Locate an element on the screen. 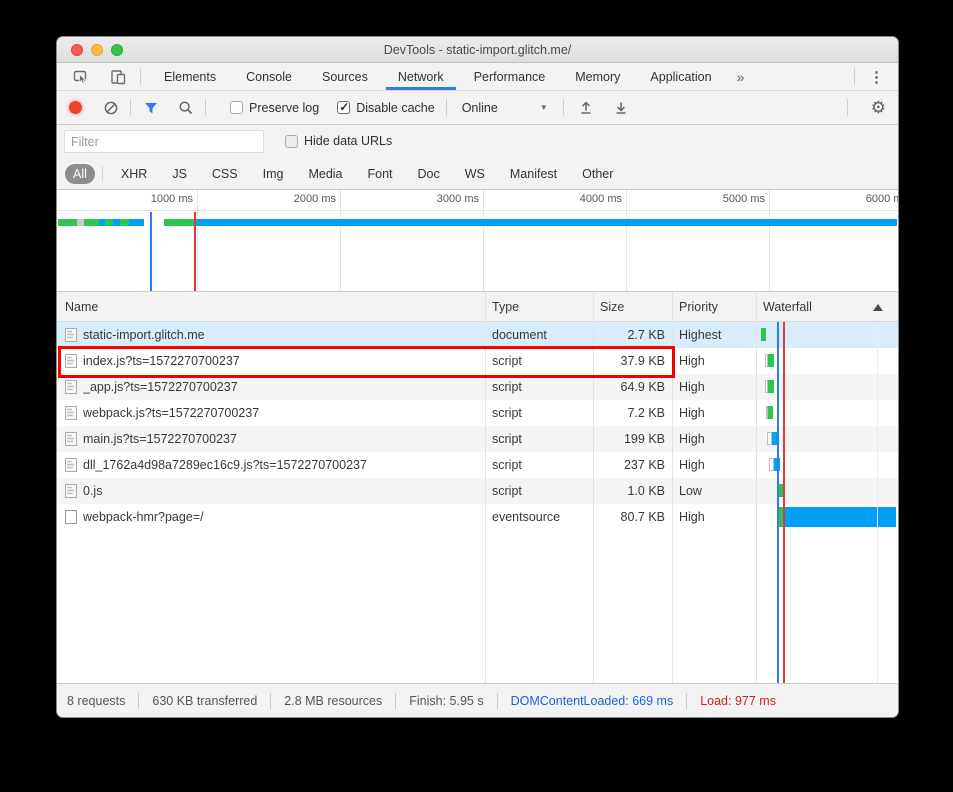 The image size is (953, 792). tab-performance: Performance is located at coordinates (510, 76).